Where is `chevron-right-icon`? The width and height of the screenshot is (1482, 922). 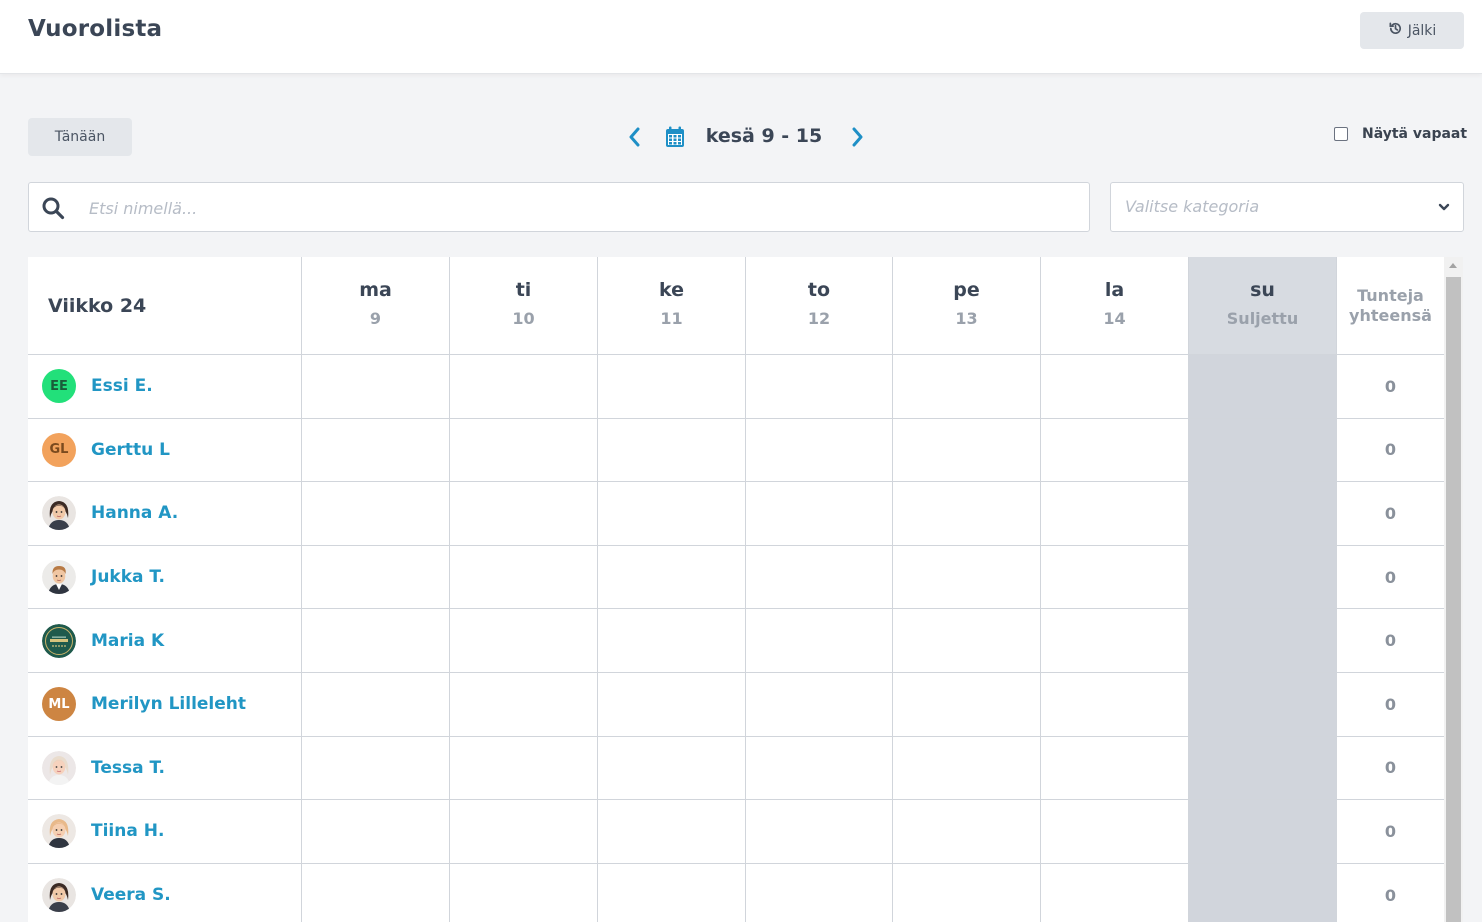 chevron-right-icon is located at coordinates (857, 137).